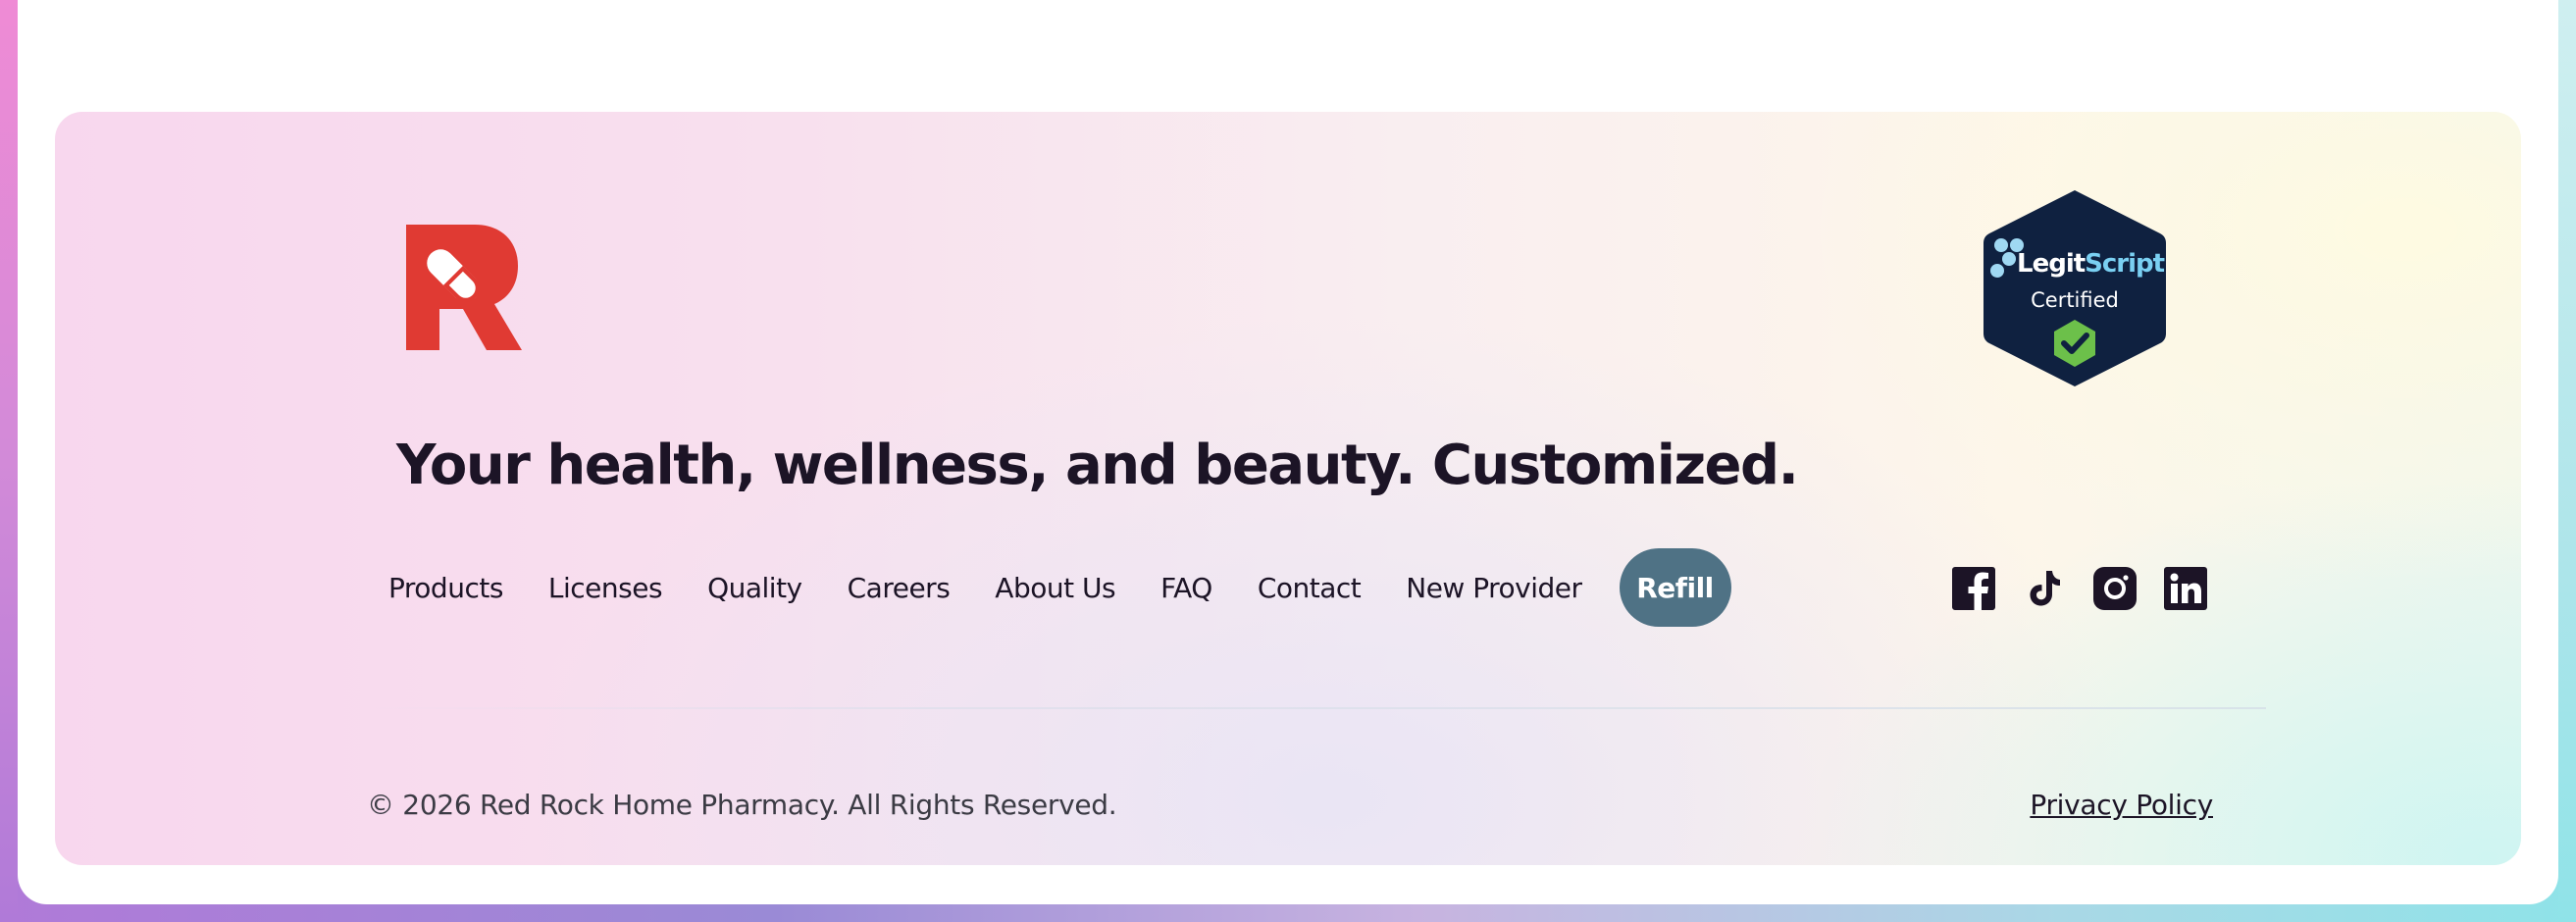  I want to click on linkedin-icon, so click(2185, 588).